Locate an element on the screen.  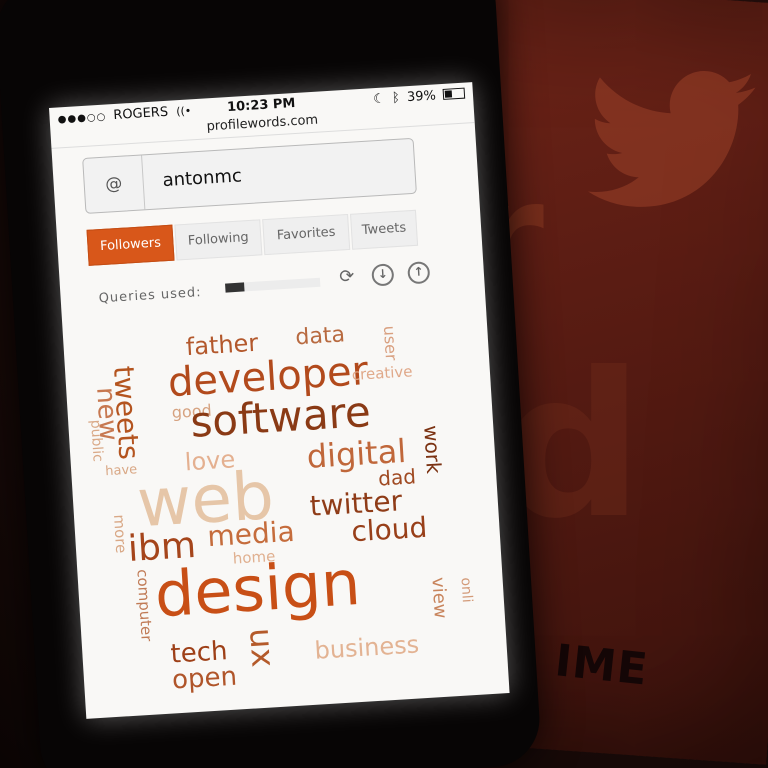
download-icon: ↓ is located at coordinates (383, 275).